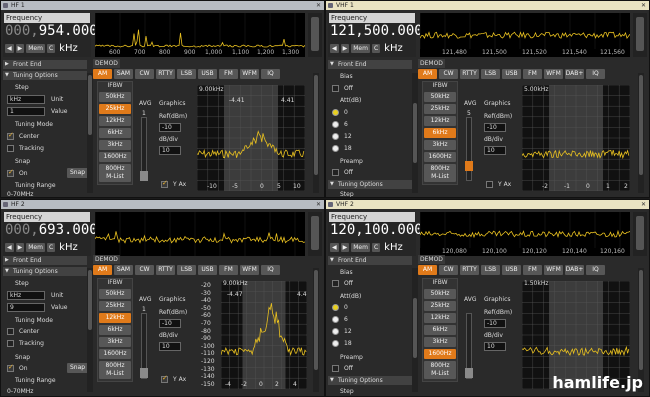 The width and height of the screenshot is (650, 397). What do you see at coordinates (10, 172) in the screenshot?
I see `snap-on-checkbox` at bounding box center [10, 172].